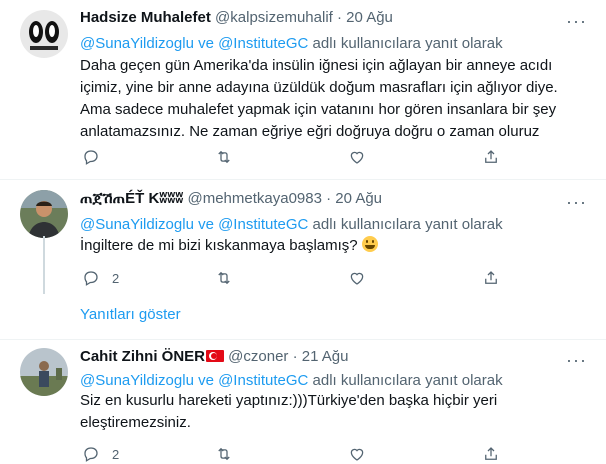 This screenshot has height=464, width=606. I want to click on tweet-header: ጠጀሽጠÉŤ Kʬʬʬ @mehmetkaya0983 · 20 Ağu, so click(231, 199).